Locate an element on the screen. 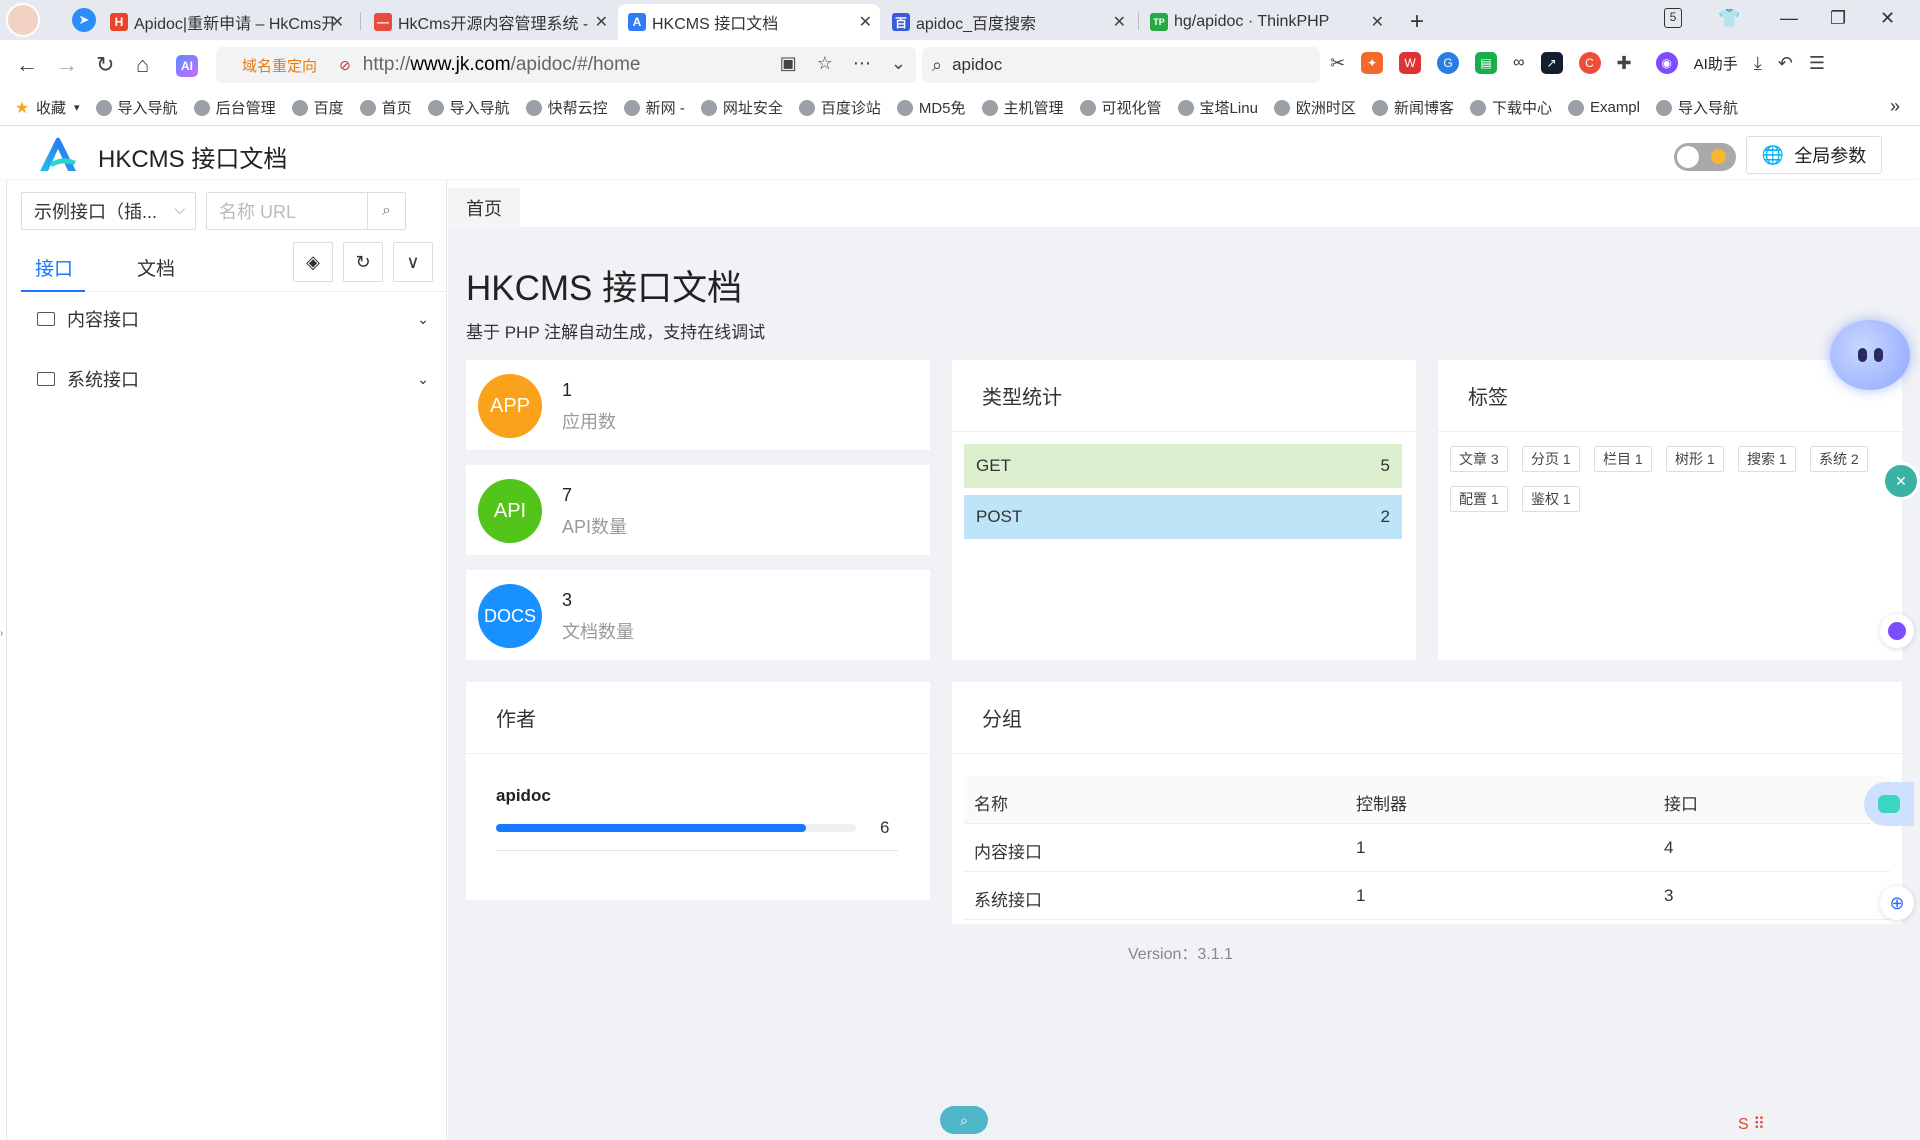  red-extension-icon: C is located at coordinates (1589, 63).